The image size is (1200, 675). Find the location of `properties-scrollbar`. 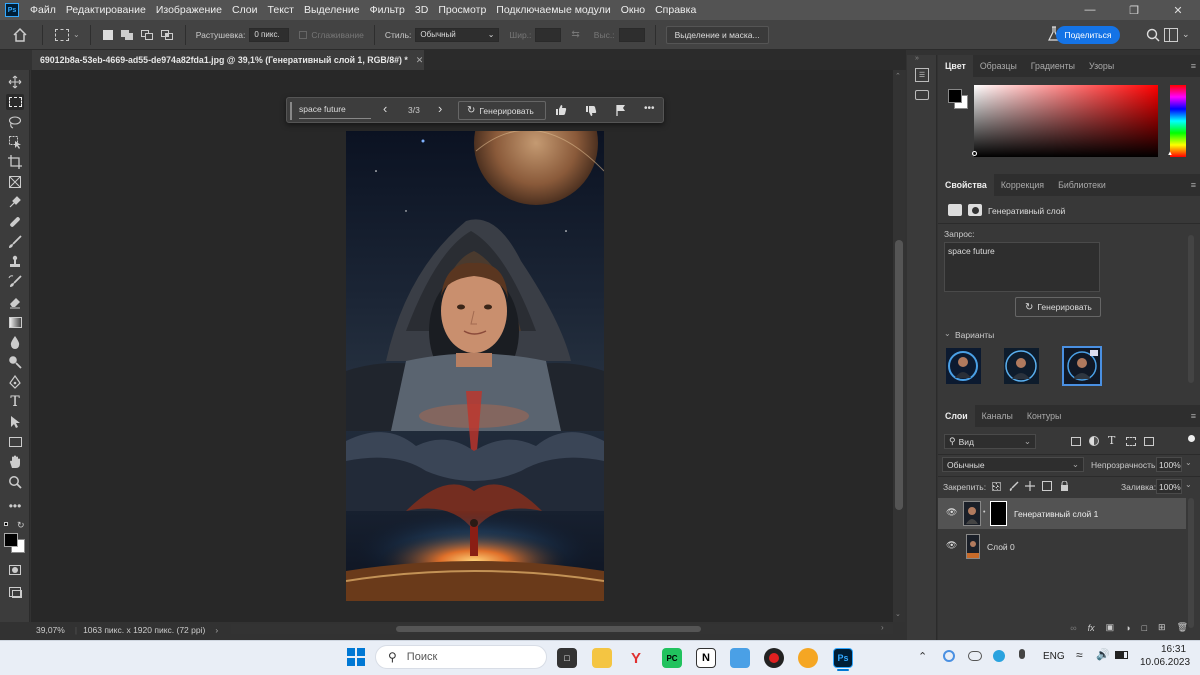

properties-scrollbar is located at coordinates (1191, 309).